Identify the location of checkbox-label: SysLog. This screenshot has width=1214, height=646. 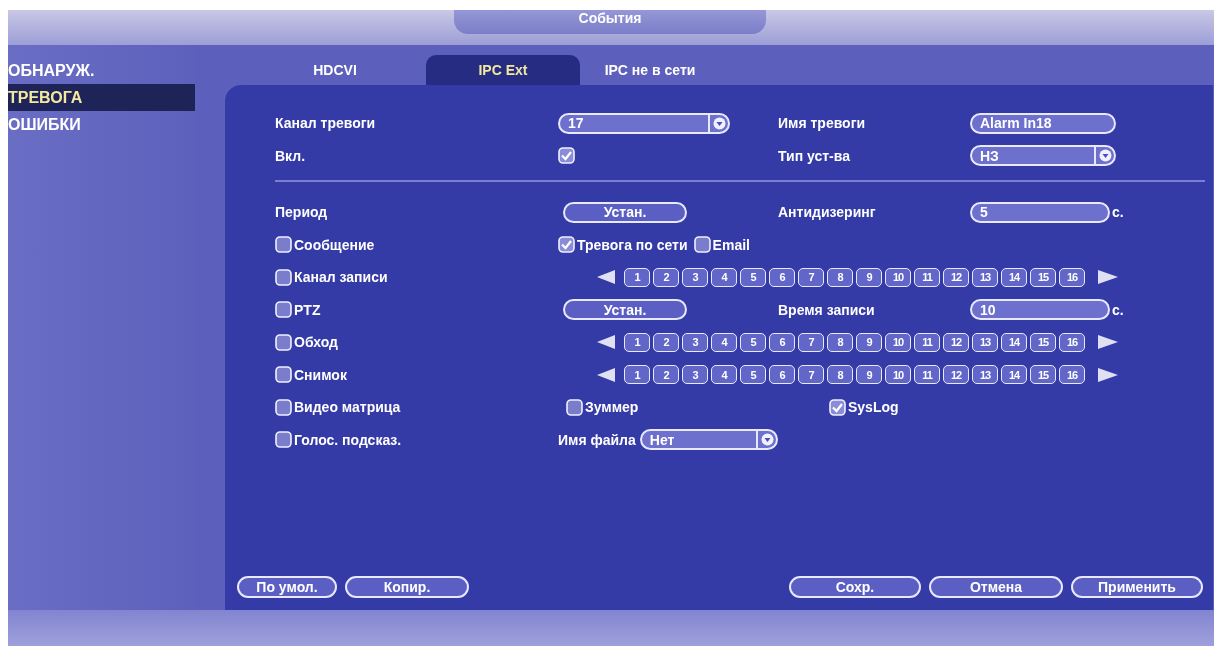
(873, 407).